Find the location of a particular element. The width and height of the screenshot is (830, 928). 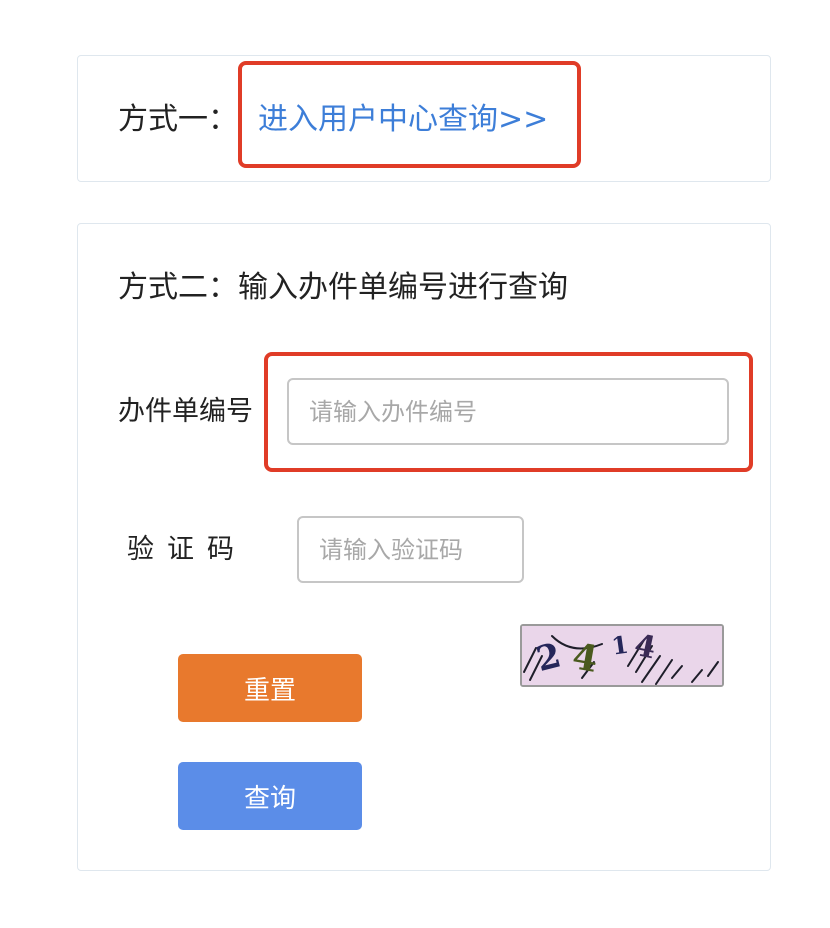

method2-title: 方式二：输入办件单编号进行查询 is located at coordinates (343, 287).